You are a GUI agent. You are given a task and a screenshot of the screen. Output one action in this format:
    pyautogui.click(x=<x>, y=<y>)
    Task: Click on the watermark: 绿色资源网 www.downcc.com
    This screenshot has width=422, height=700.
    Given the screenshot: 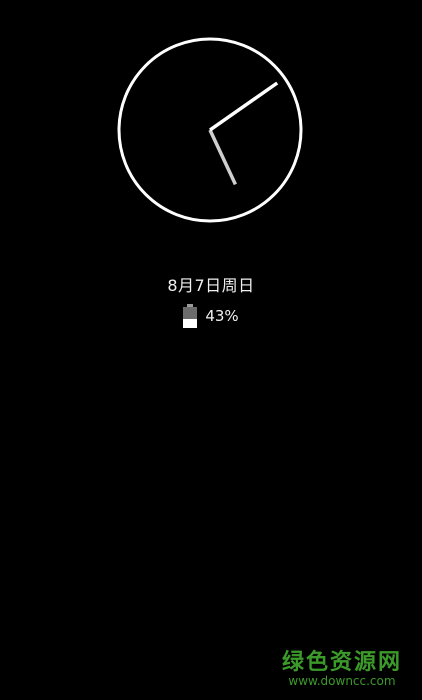 What is the action you would take?
    pyautogui.click(x=342, y=666)
    